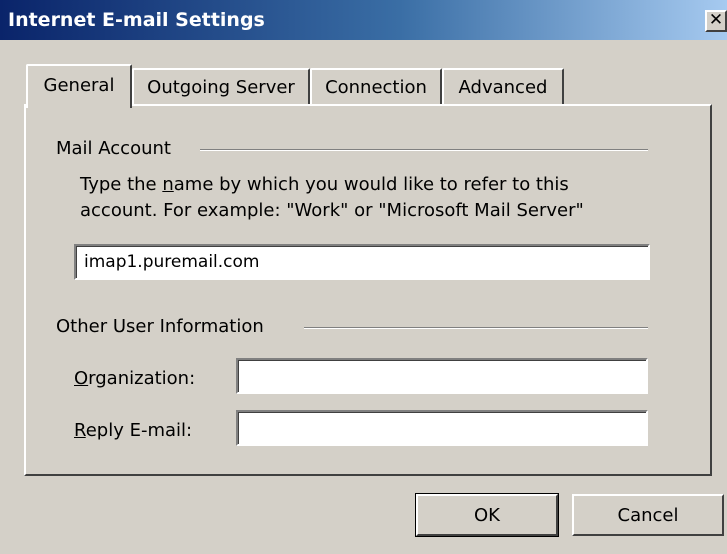 The width and height of the screenshot is (727, 554). I want to click on window-title: Internet E-mail Settings, so click(136, 20).